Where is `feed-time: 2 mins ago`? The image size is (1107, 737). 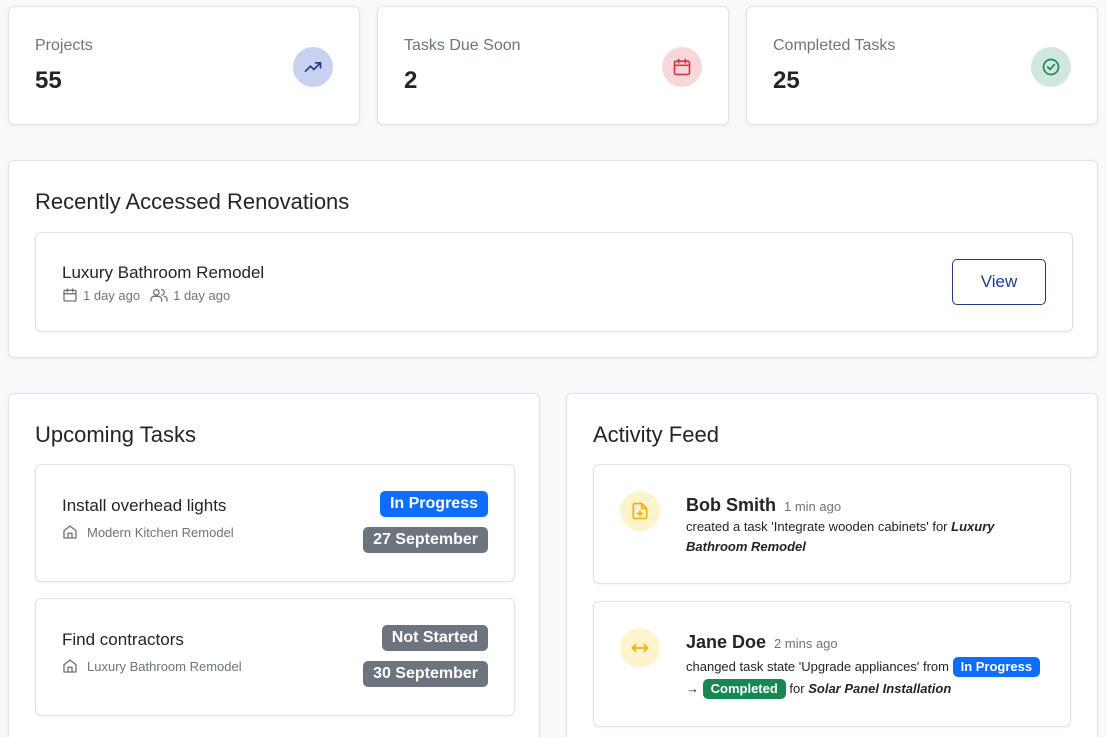
feed-time: 2 mins ago is located at coordinates (806, 643).